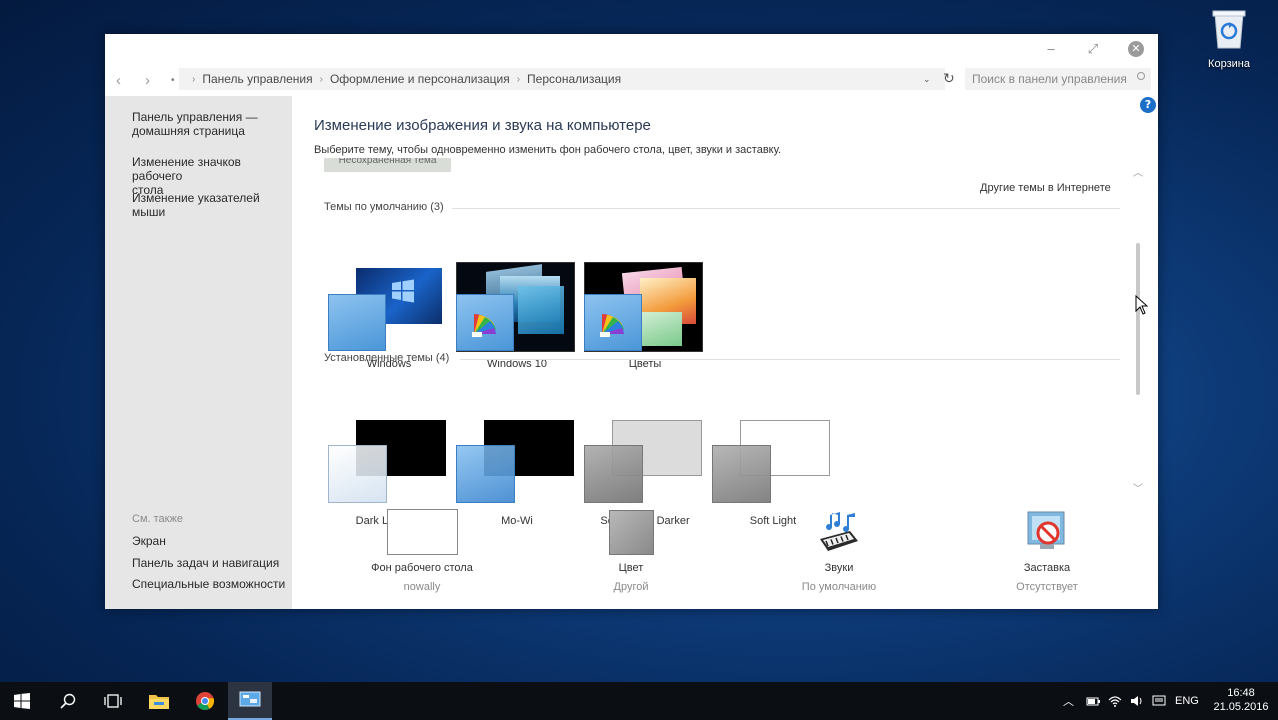  I want to click on close-icon: ✕, so click(1136, 49).